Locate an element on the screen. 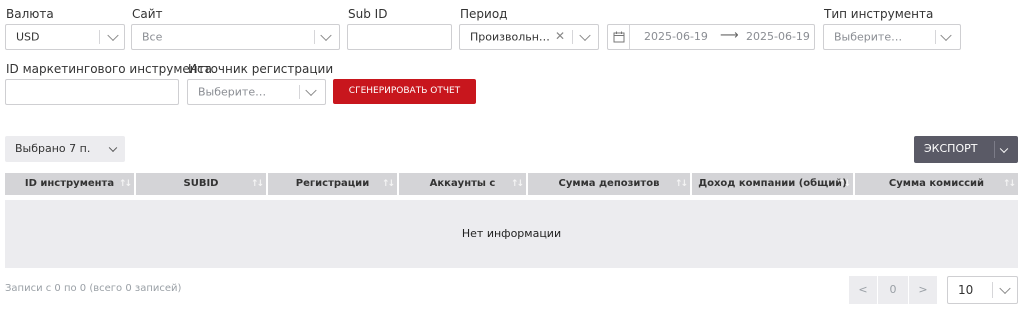 The width and height of the screenshot is (1024, 330). column-header-label: Сумма комиссий is located at coordinates (936, 183).